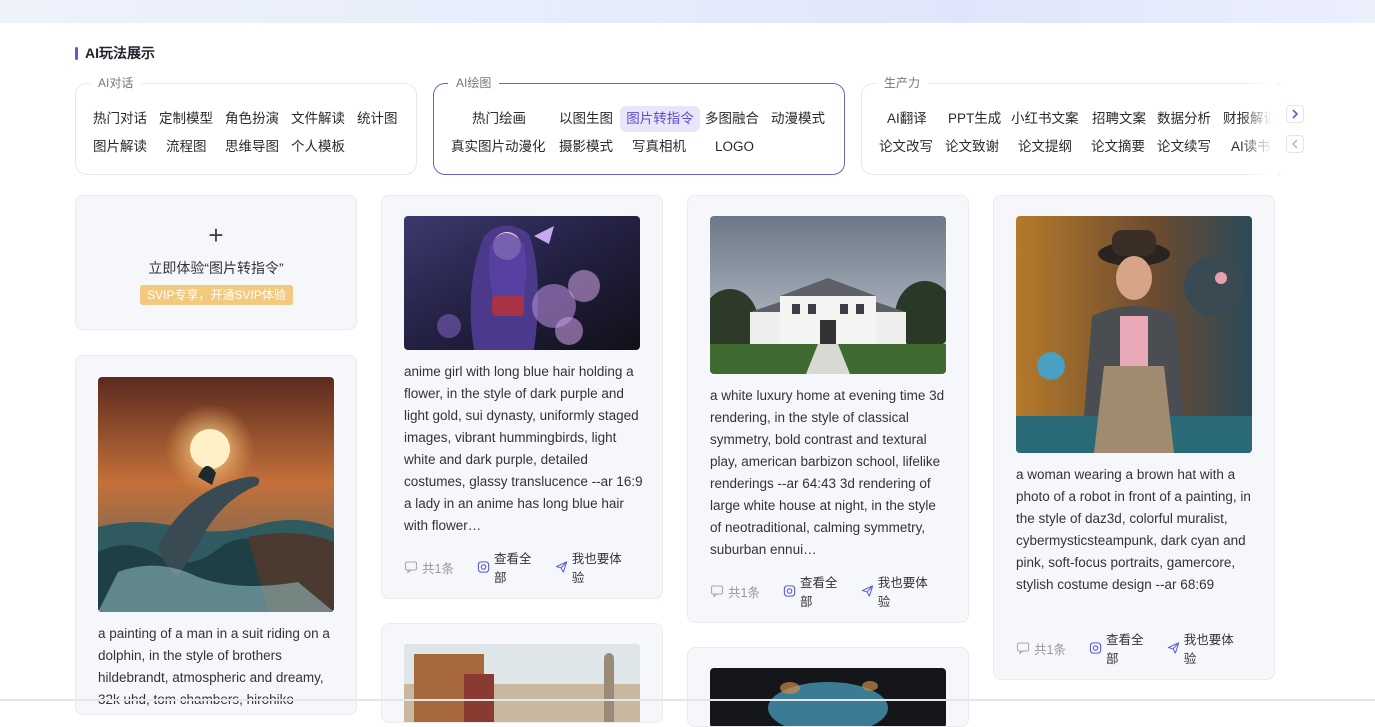 The image size is (1375, 727). I want to click on chip-custom-model: 定制模型, so click(186, 119).